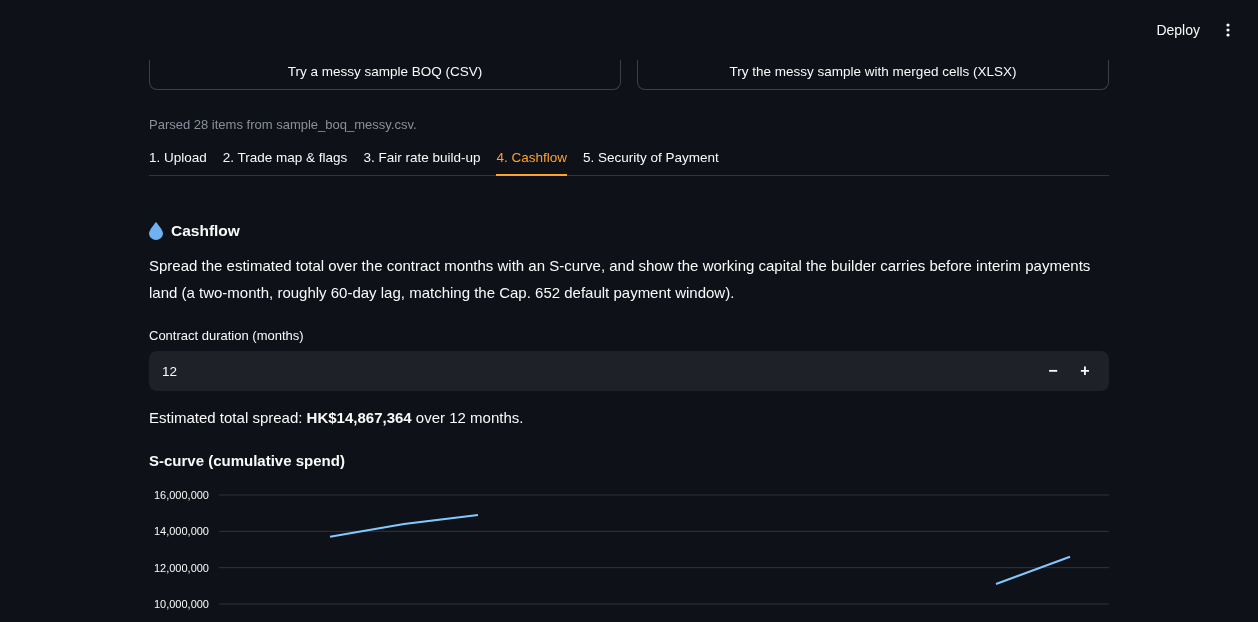 The image size is (1258, 622). I want to click on tab: 5. Security of Payment, so click(651, 160).